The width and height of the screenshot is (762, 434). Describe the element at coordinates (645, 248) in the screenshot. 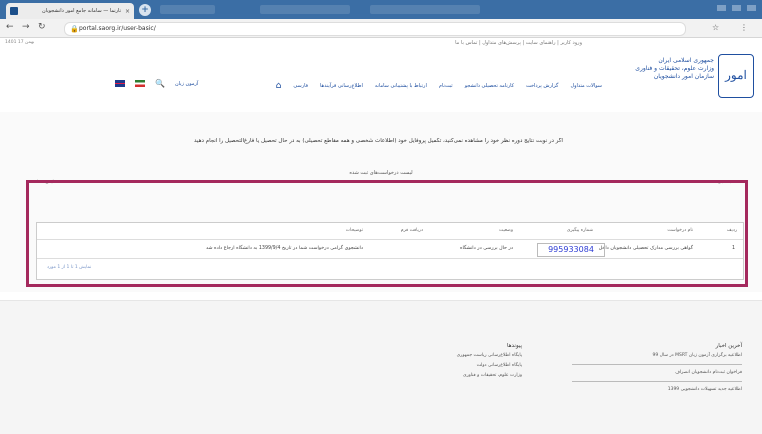

I see `row-name: گواهی بررسی مدارک تحصیلی دانشجویان داخل` at that location.